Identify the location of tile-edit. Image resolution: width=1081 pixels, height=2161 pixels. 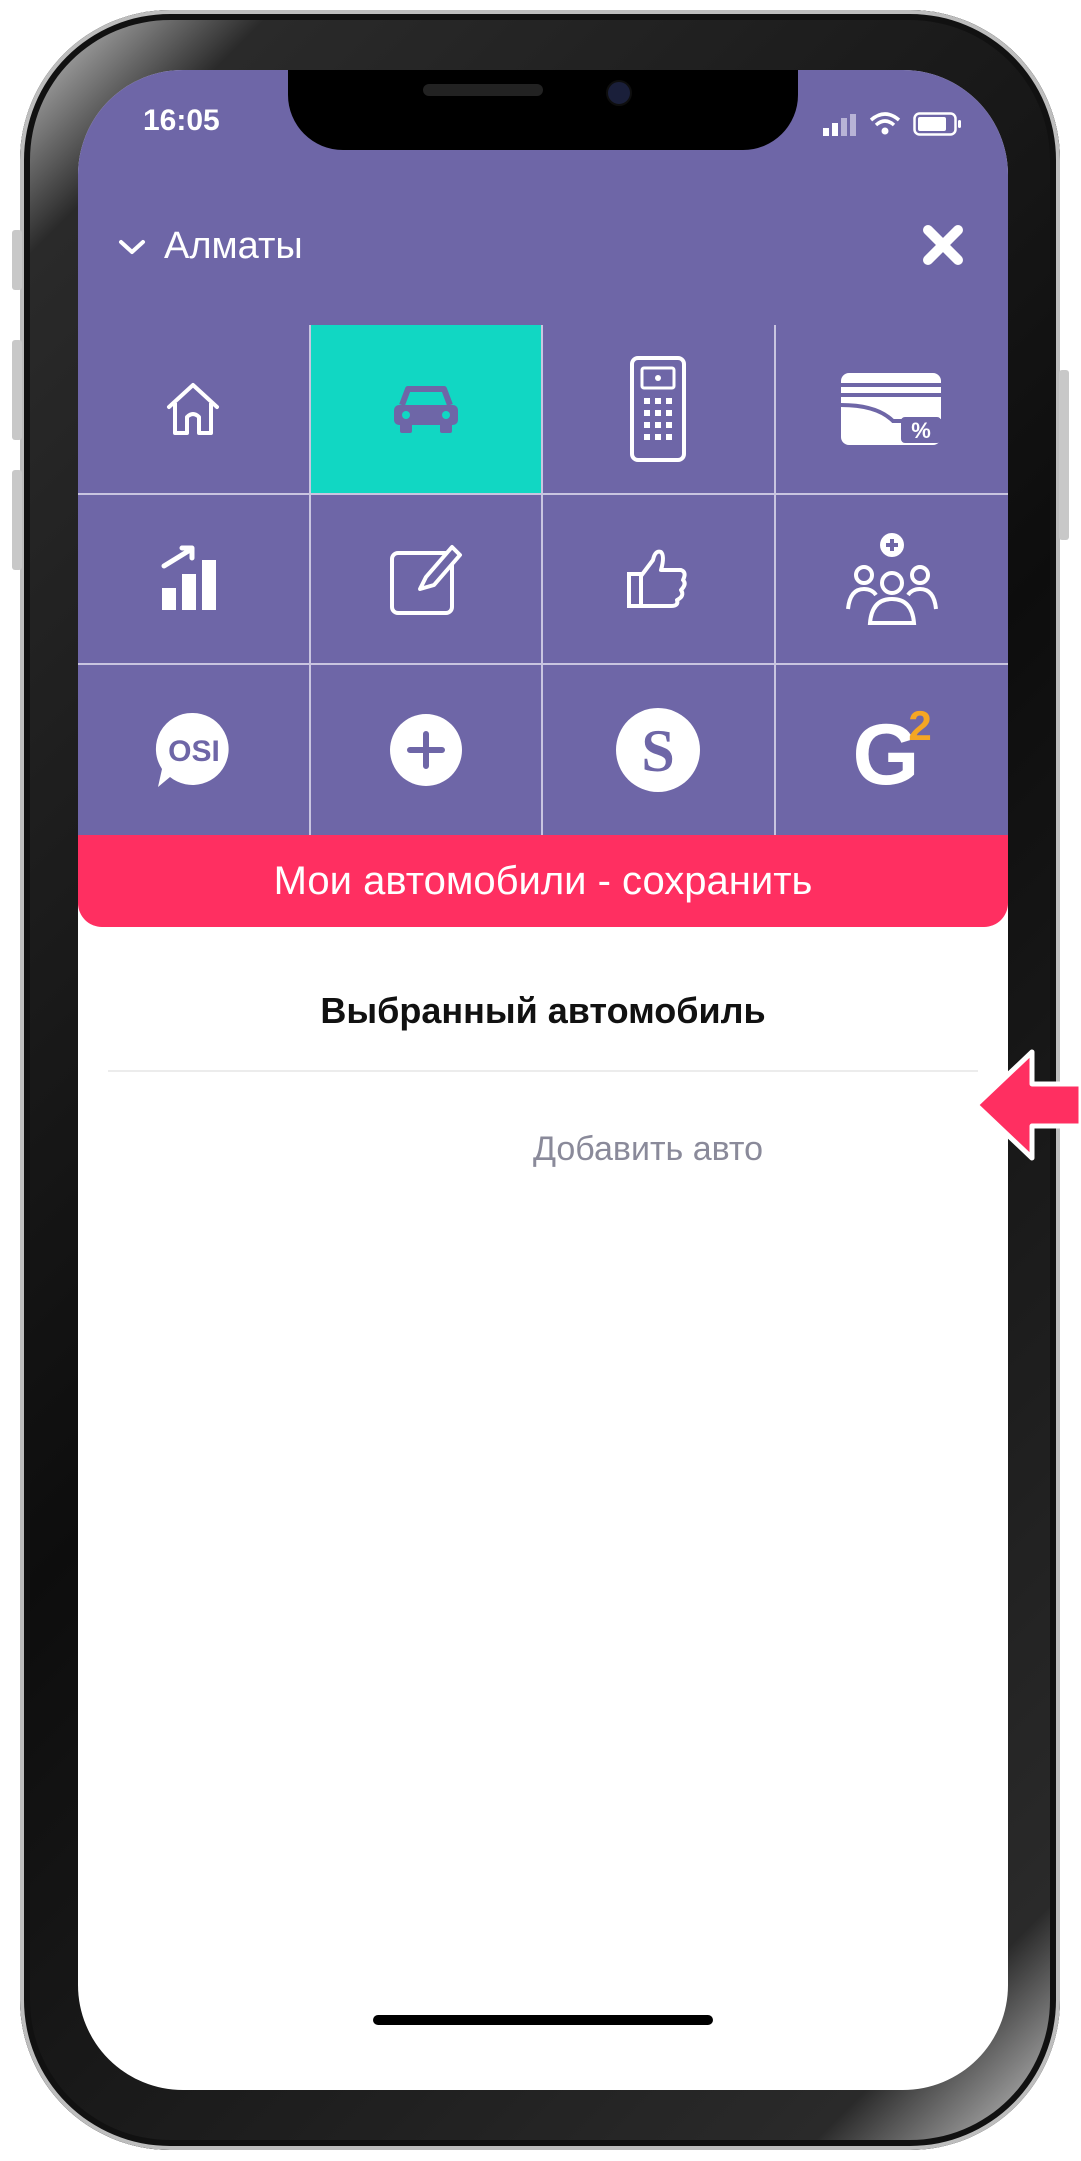
(426, 580).